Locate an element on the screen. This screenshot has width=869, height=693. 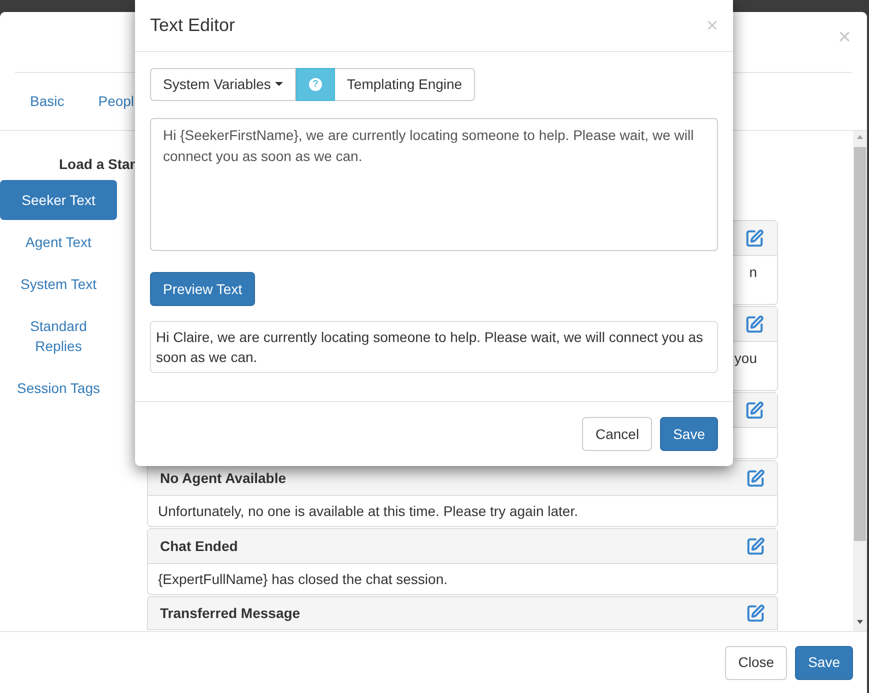
sidebar-item: System Text is located at coordinates (58, 284).